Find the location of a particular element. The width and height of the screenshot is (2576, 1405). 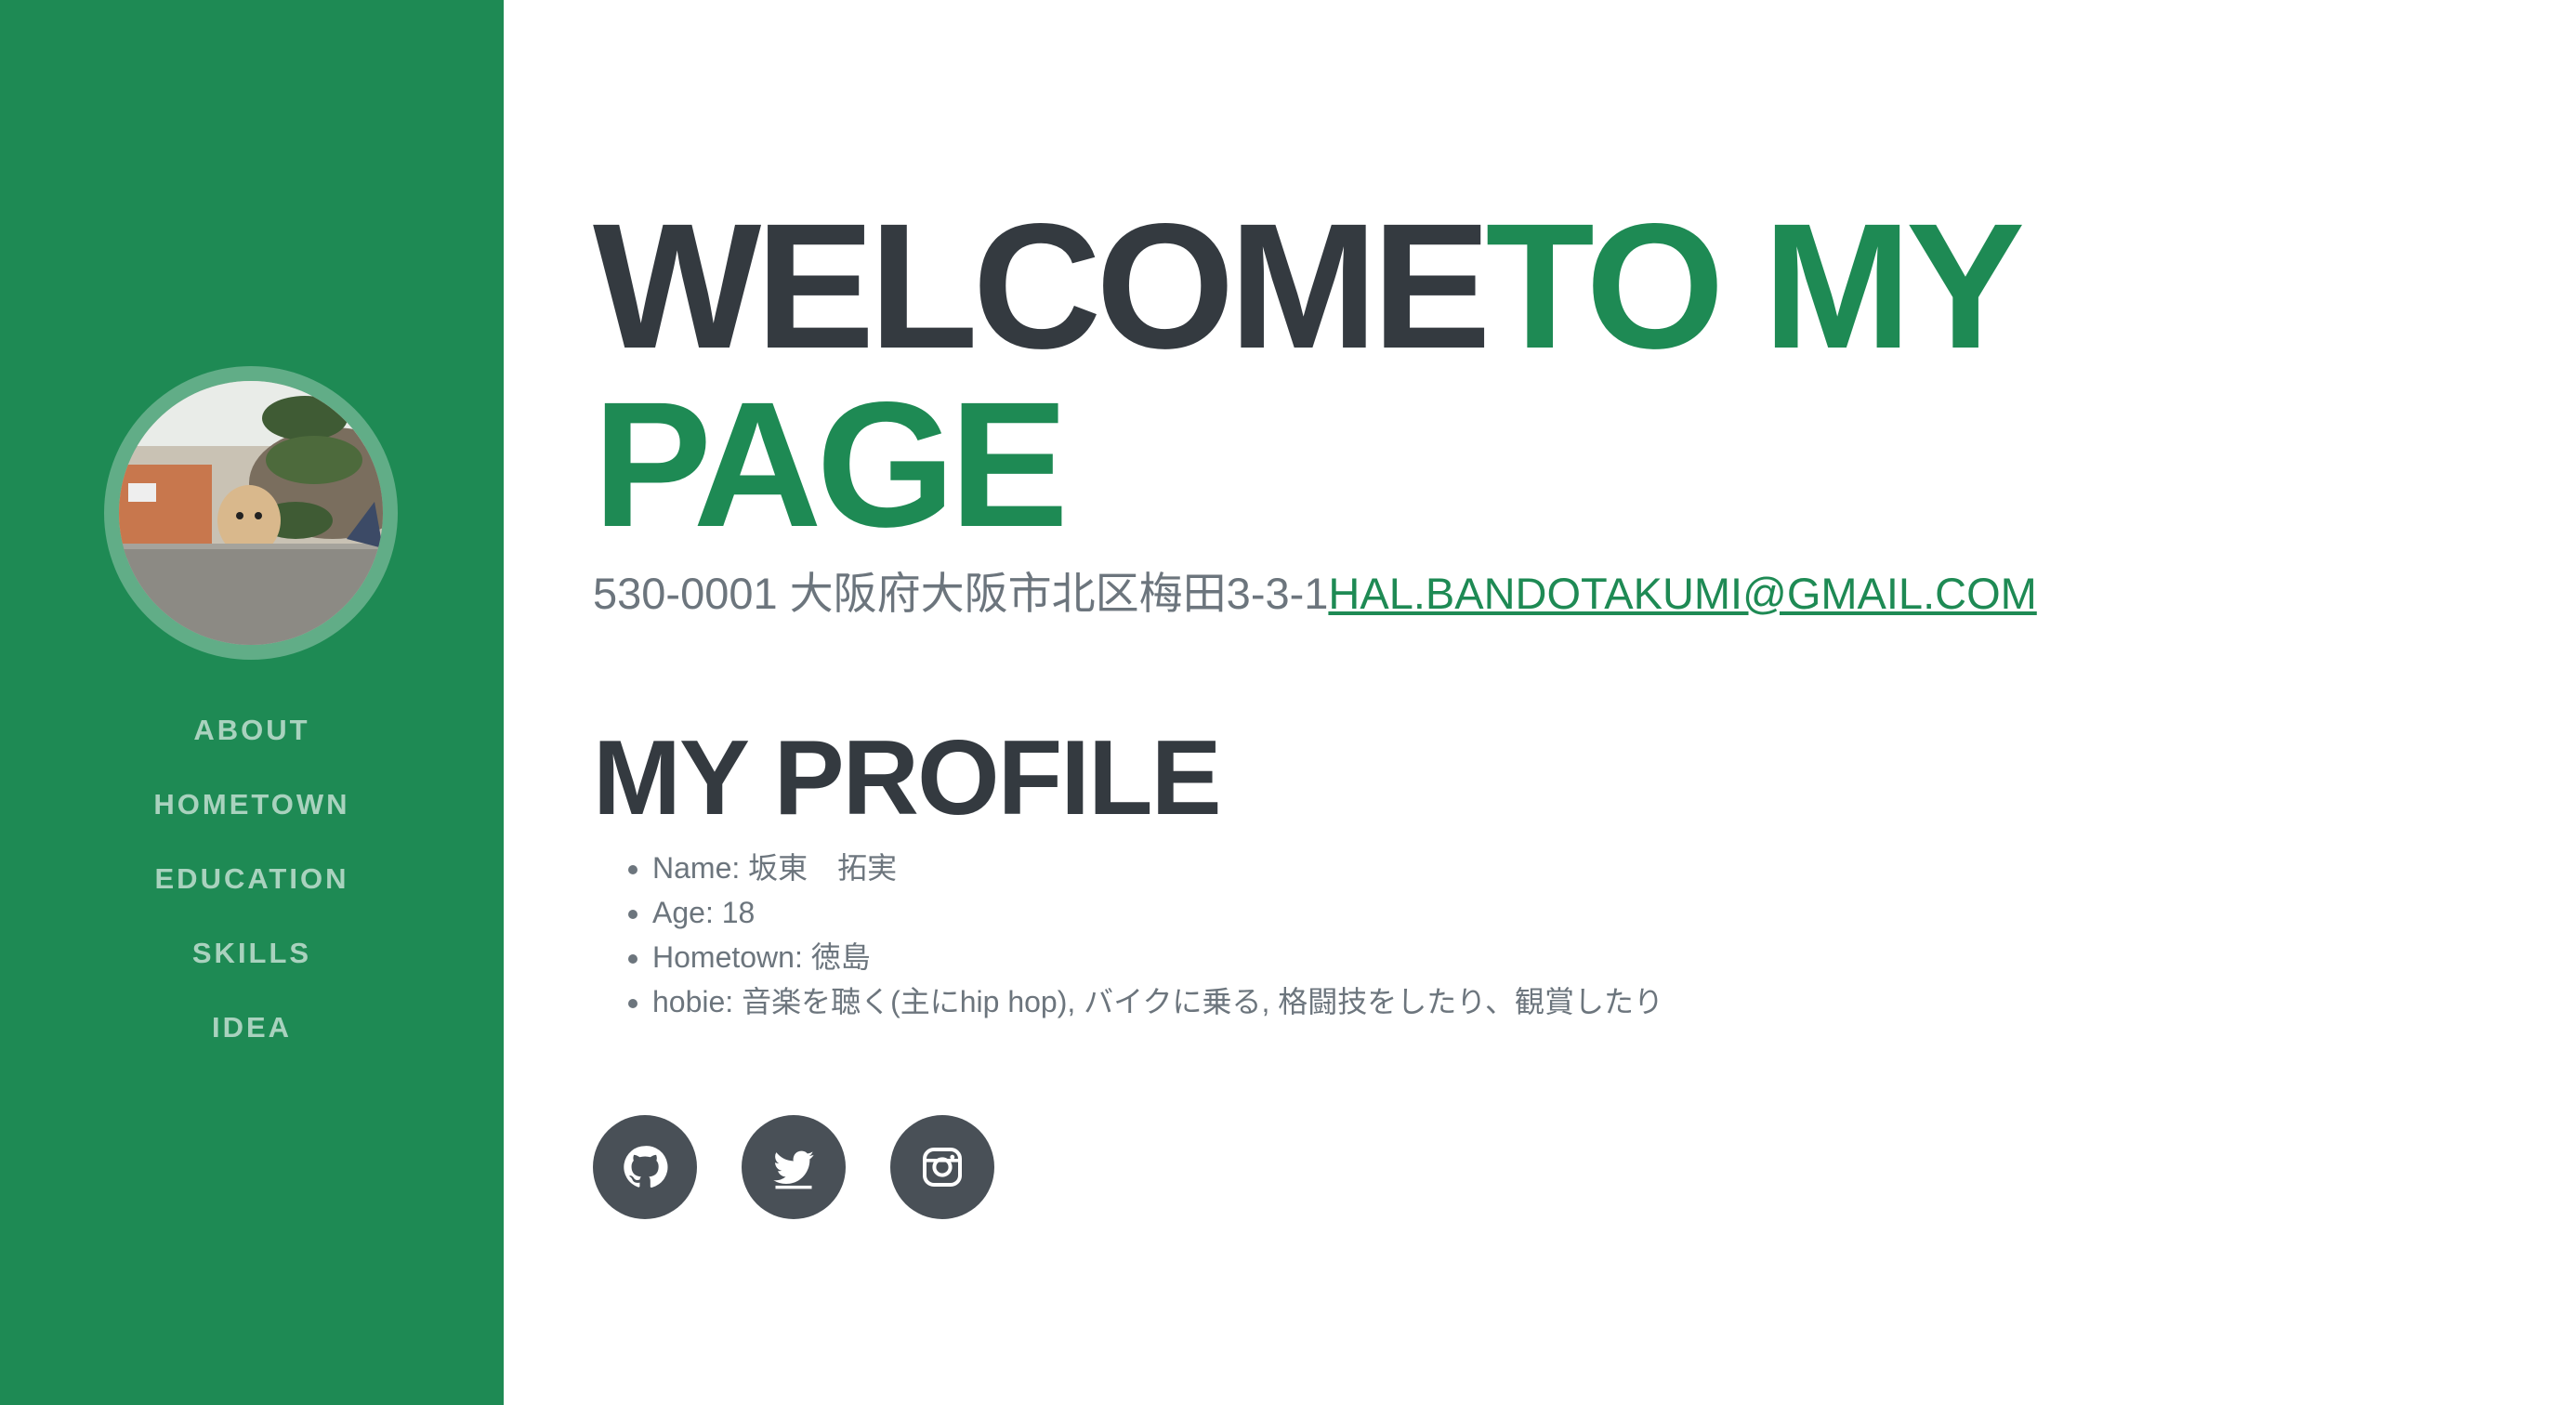

nav-item-about: ABOUT is located at coordinates (252, 749).